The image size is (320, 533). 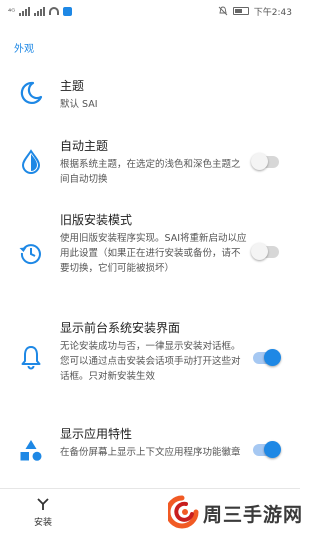 I want to click on bell-icon, so click(x=31, y=357).